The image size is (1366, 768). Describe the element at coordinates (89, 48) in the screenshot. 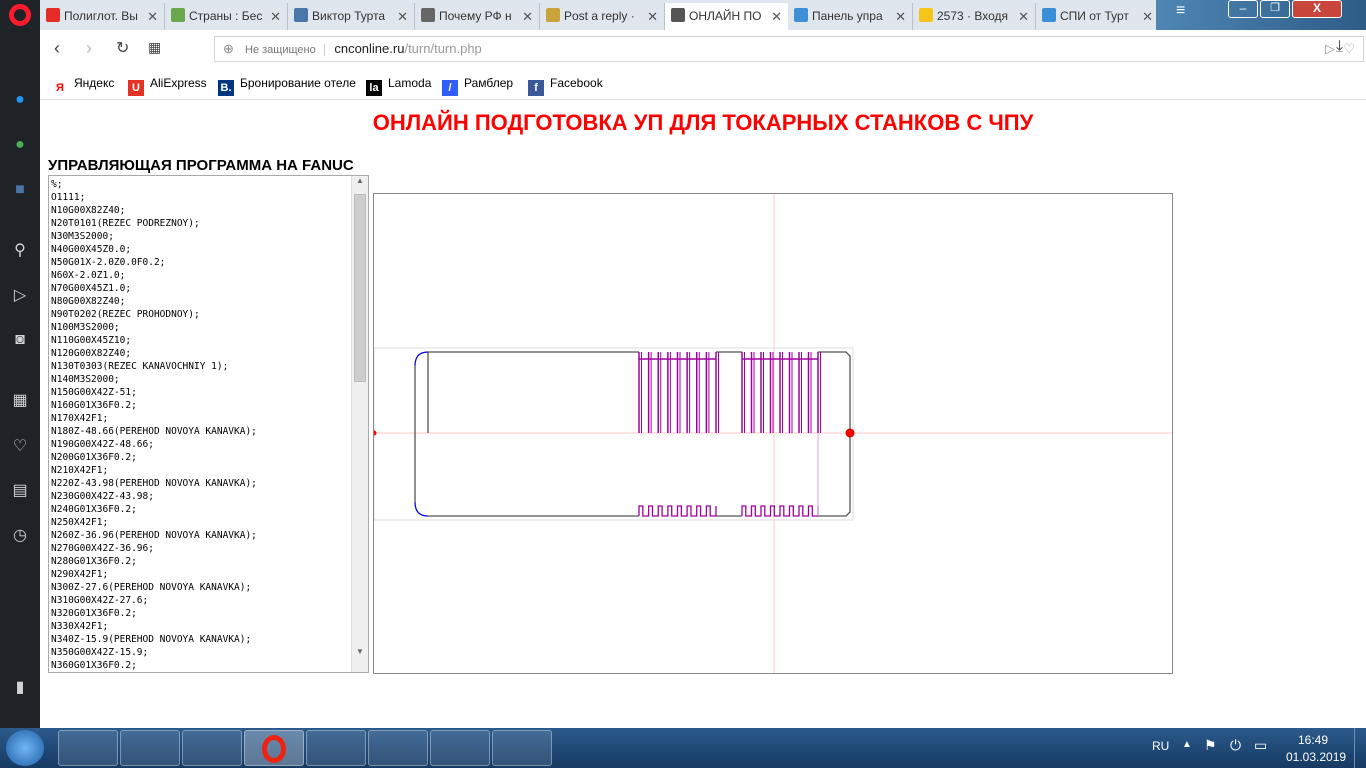

I see `forward-icon: ›` at that location.